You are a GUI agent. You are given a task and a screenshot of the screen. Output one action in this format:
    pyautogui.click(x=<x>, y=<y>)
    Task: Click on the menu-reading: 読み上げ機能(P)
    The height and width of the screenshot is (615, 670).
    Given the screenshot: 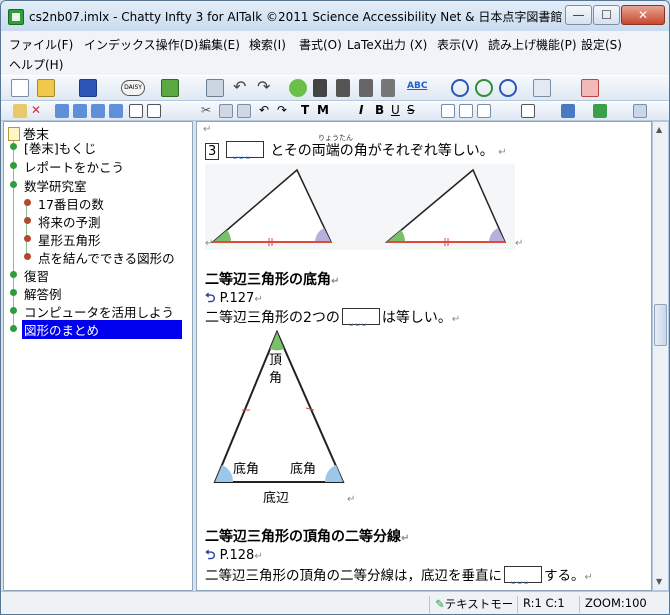 What is the action you would take?
    pyautogui.click(x=532, y=44)
    